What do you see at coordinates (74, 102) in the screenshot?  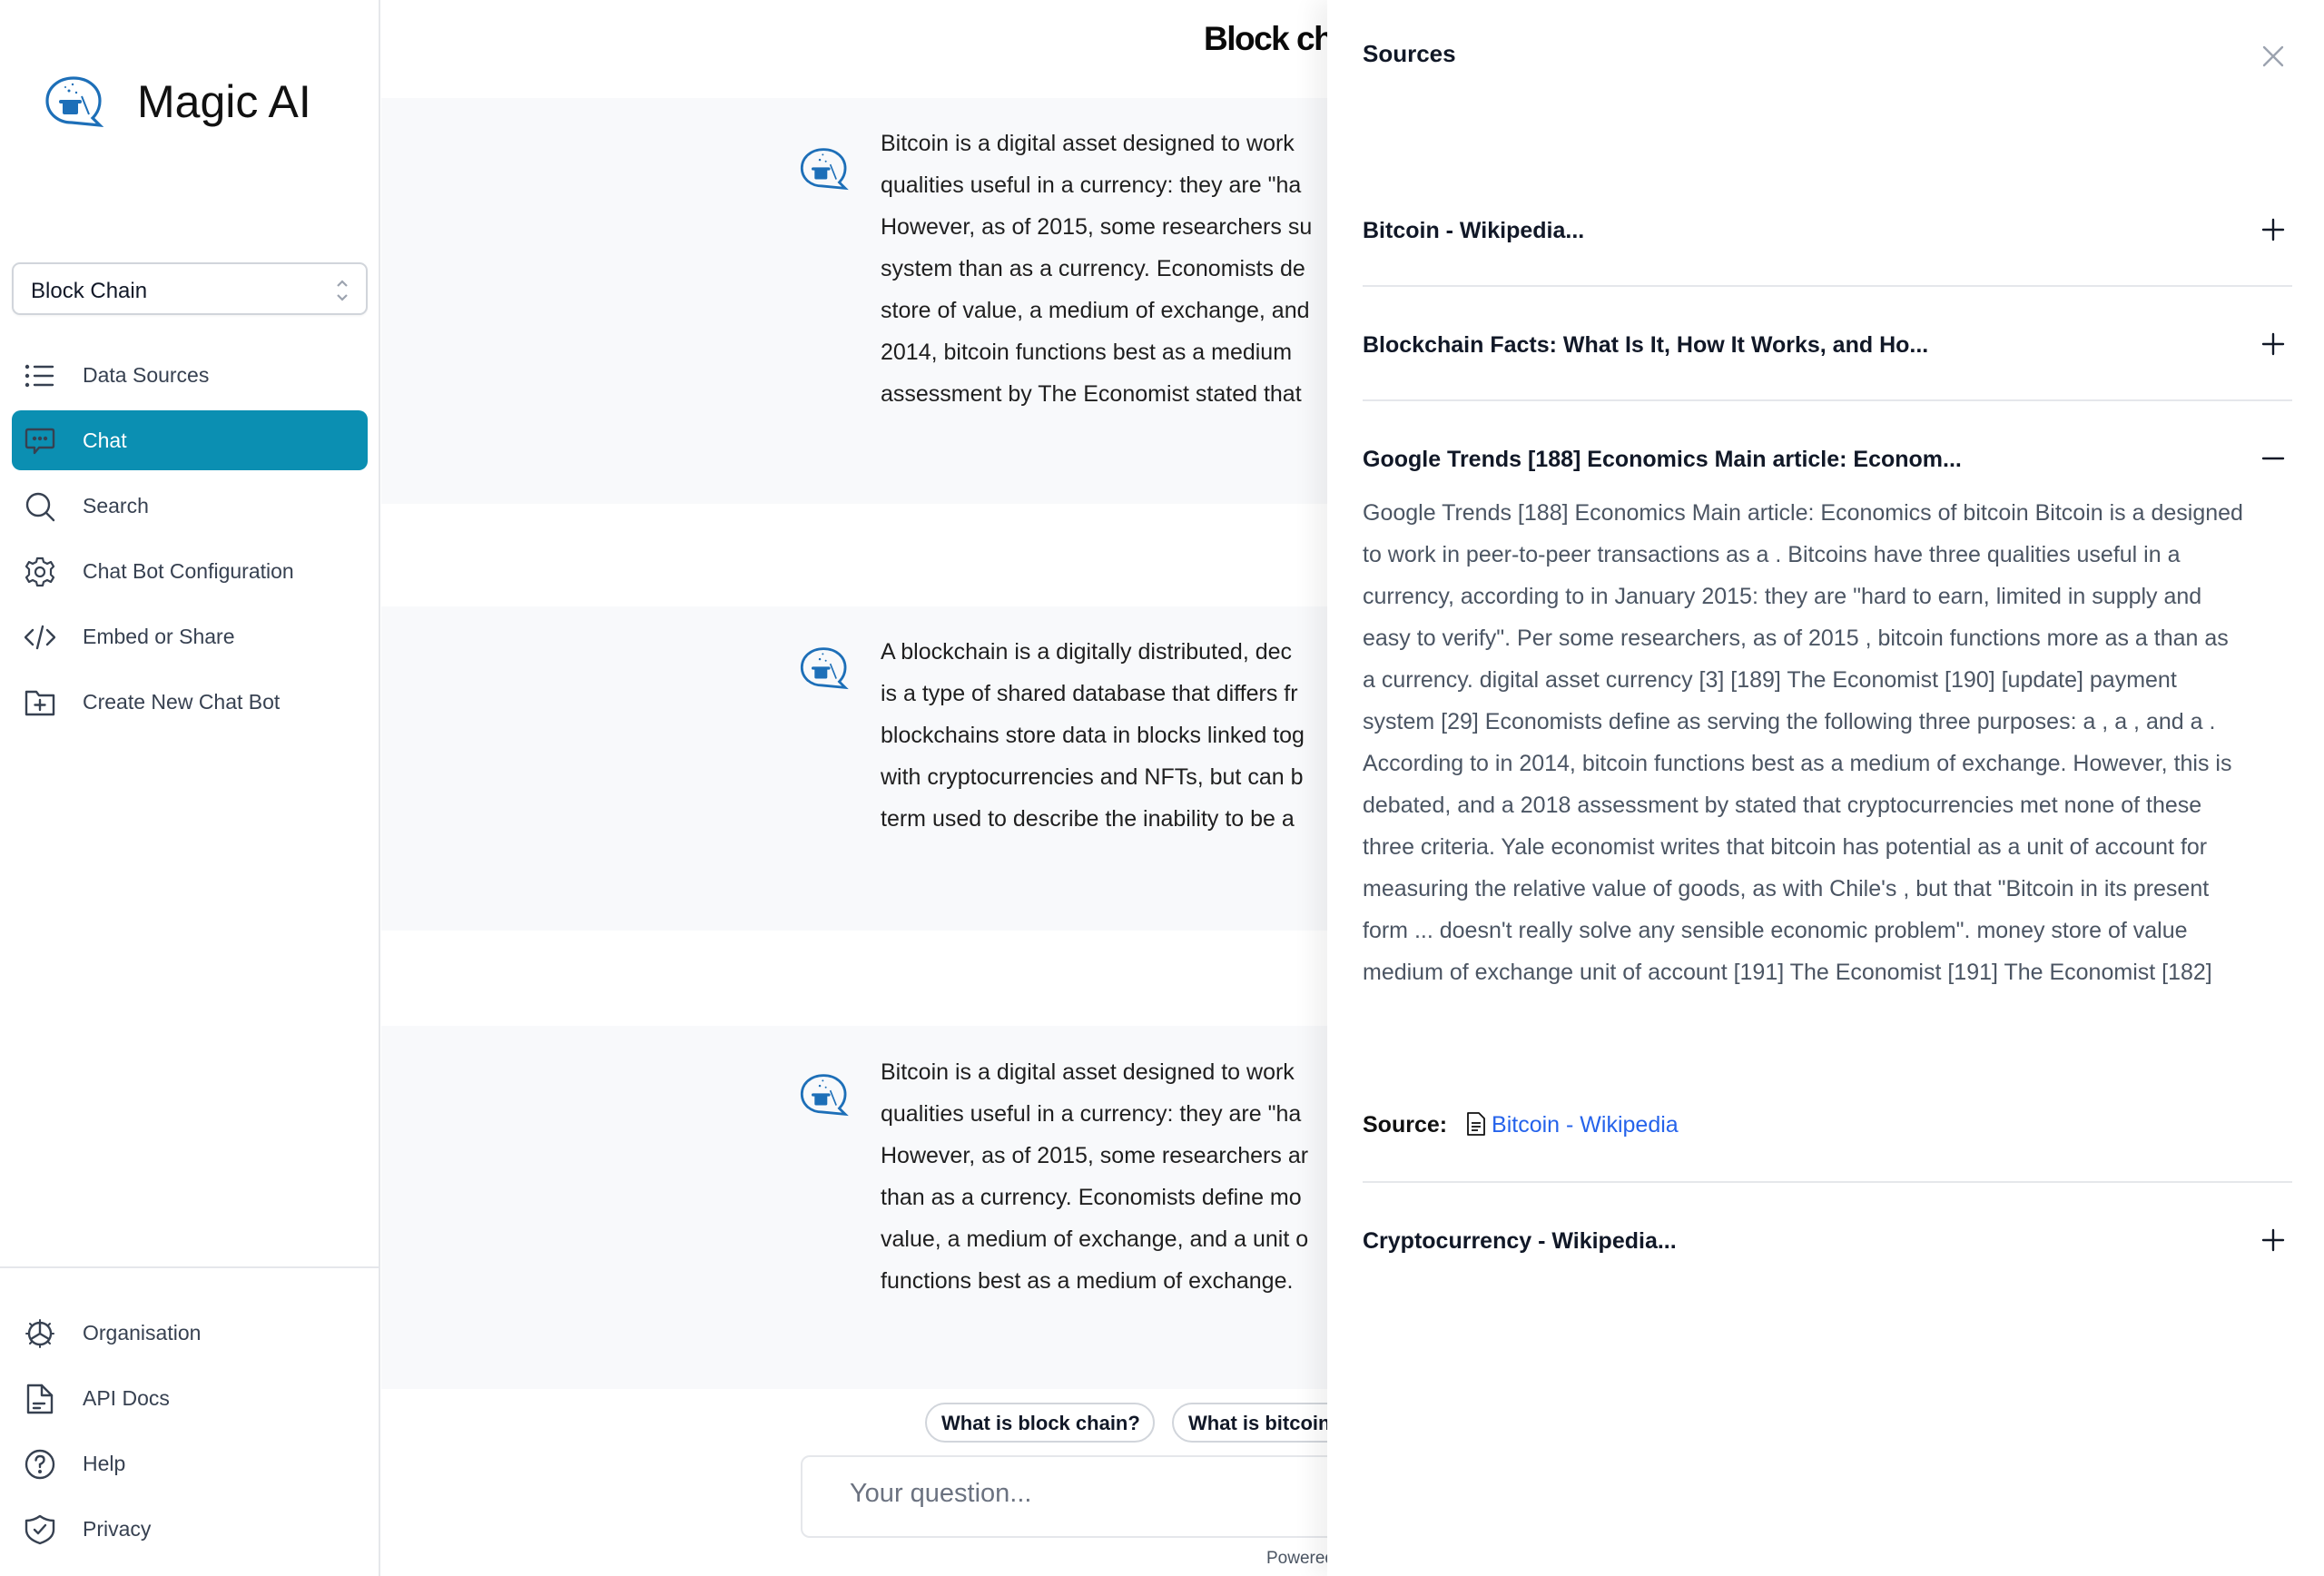 I see `magic-hat-chat-icon` at bounding box center [74, 102].